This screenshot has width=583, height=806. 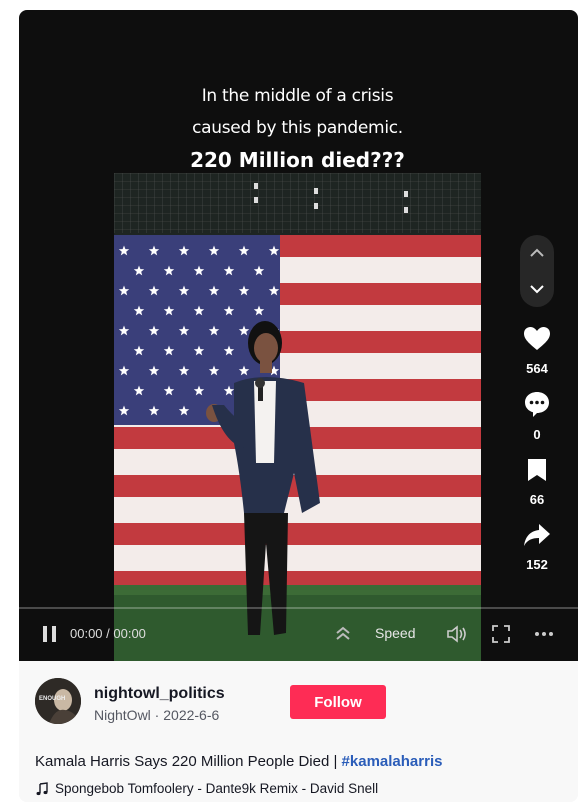 I want to click on share-icon, so click(x=537, y=535).